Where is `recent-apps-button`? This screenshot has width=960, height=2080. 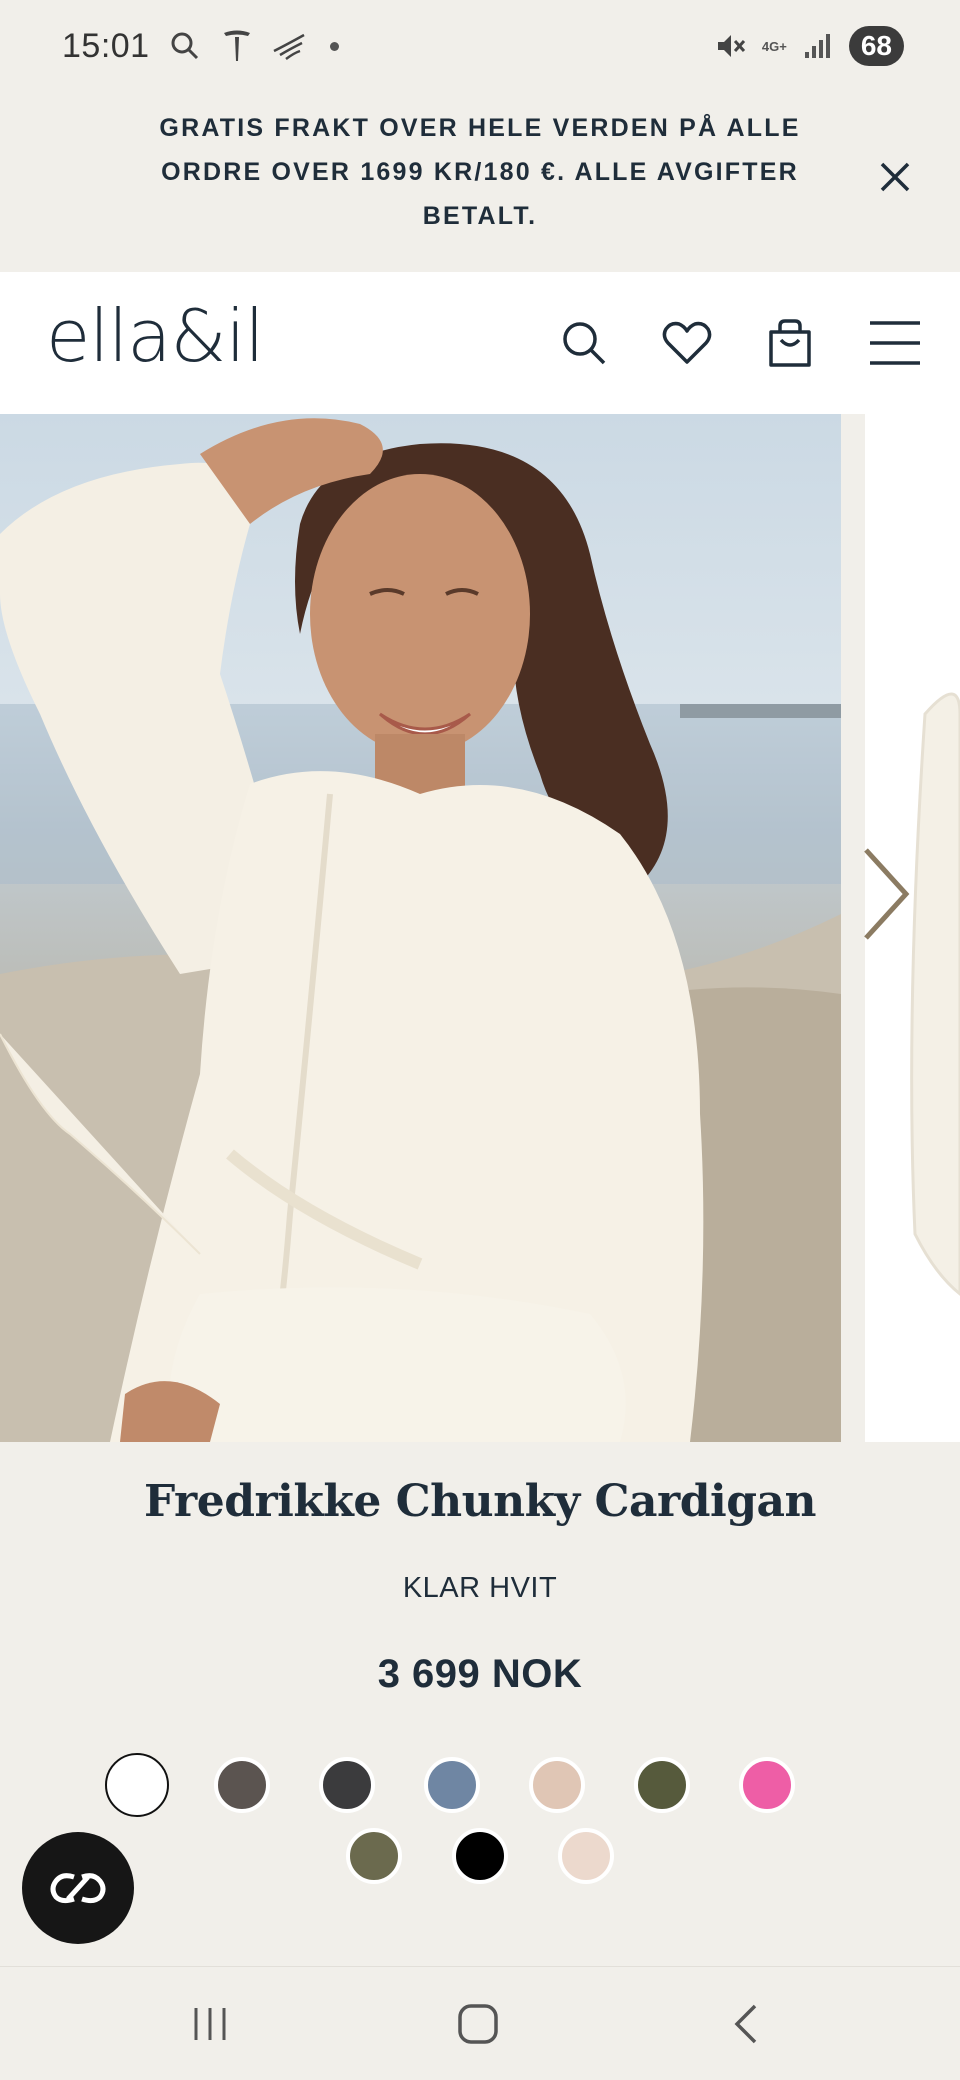
recent-apps-button is located at coordinates (210, 2024).